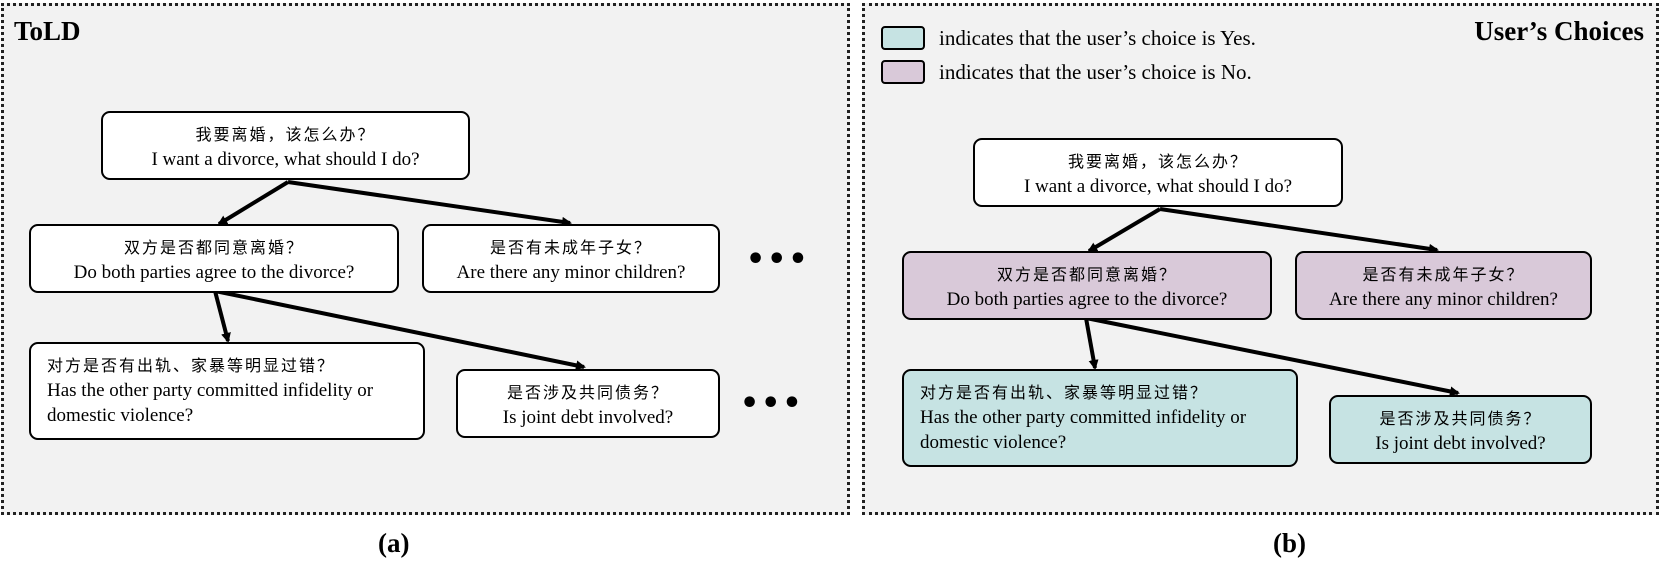 The width and height of the screenshot is (1661, 563). What do you see at coordinates (1289, 543) in the screenshot?
I see `caption-b: (b)` at bounding box center [1289, 543].